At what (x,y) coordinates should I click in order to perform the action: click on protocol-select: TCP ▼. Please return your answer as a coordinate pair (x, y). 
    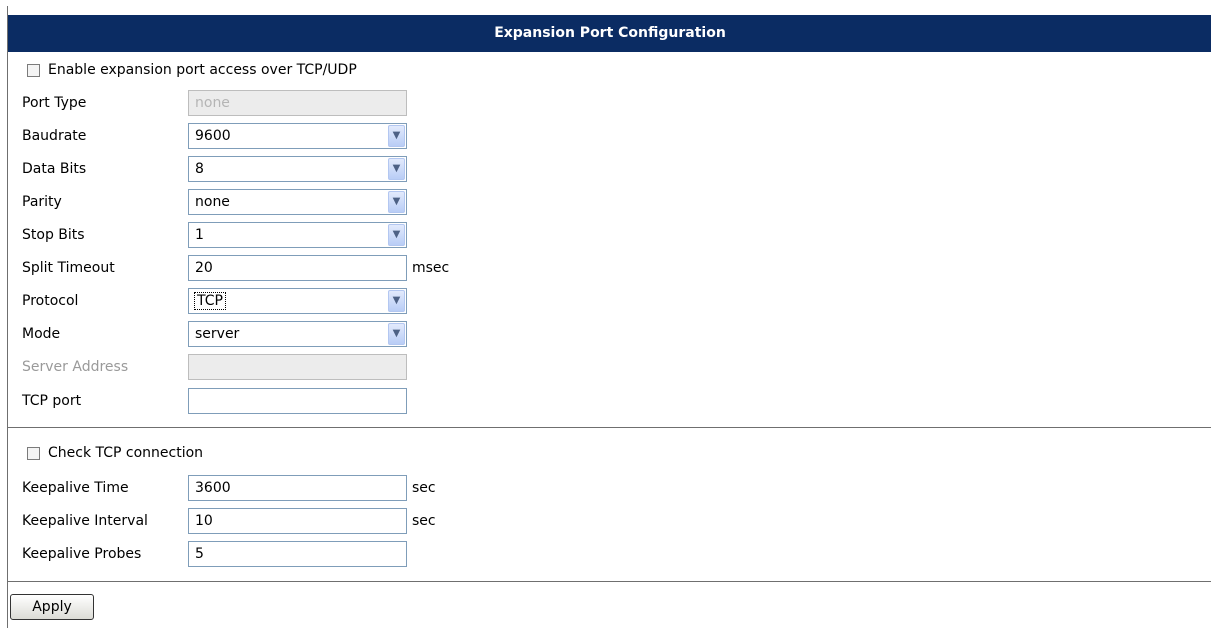
    Looking at the image, I should click on (297, 301).